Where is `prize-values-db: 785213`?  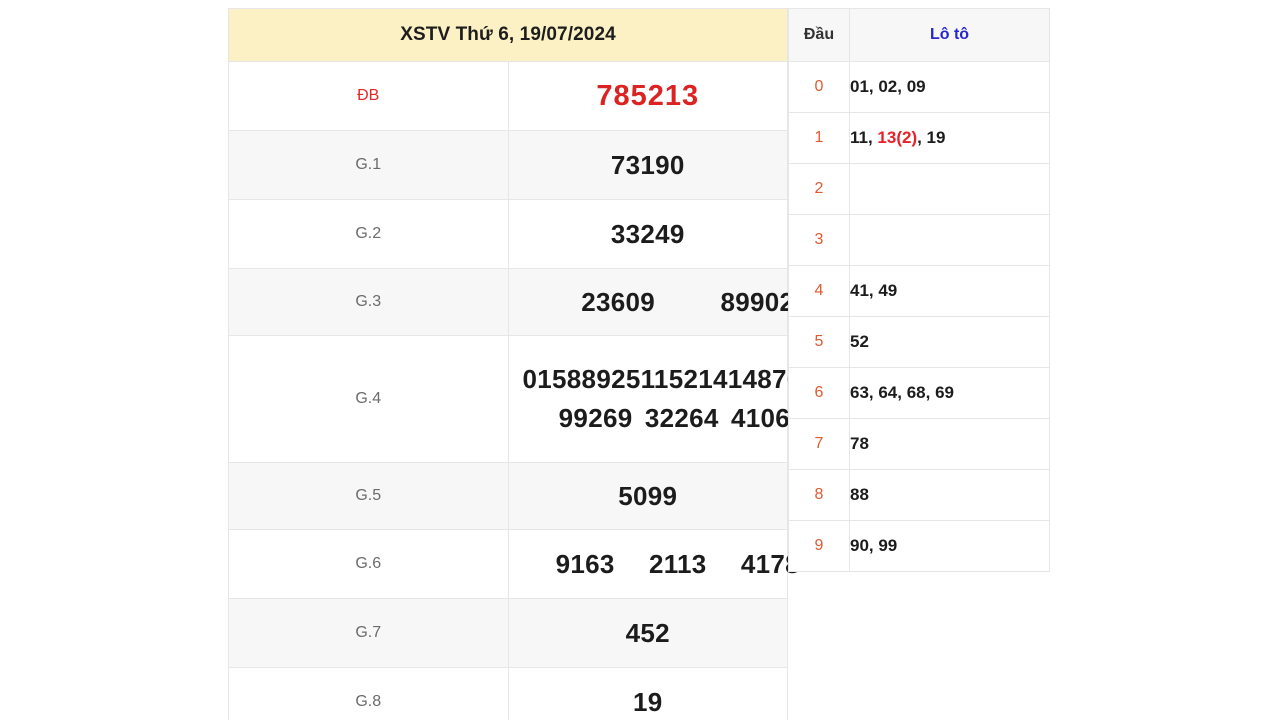 prize-values-db: 785213 is located at coordinates (647, 96).